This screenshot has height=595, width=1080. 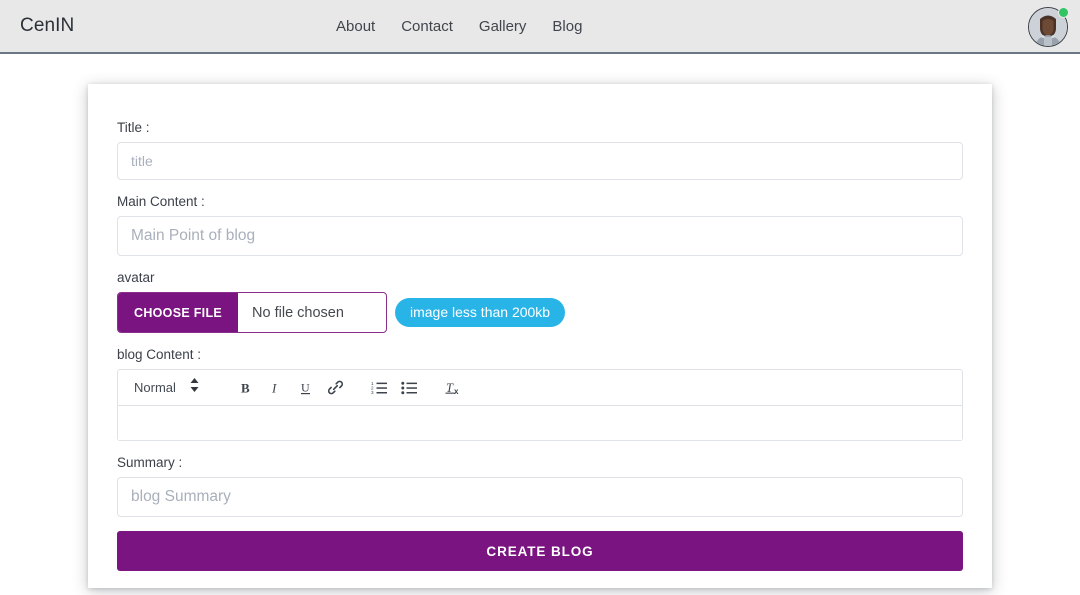 What do you see at coordinates (459, 26) in the screenshot?
I see `nav-links: About Contact Gallery Blog` at bounding box center [459, 26].